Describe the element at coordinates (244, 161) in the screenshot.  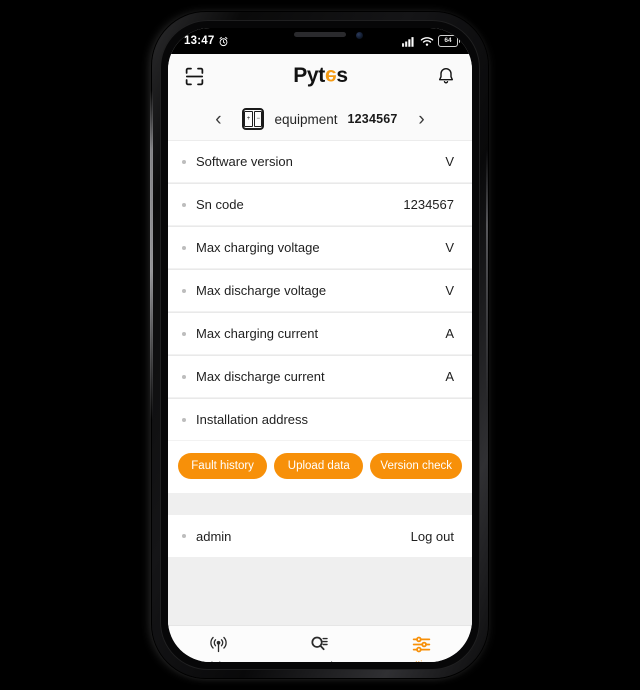
I see `row-label: Software version` at that location.